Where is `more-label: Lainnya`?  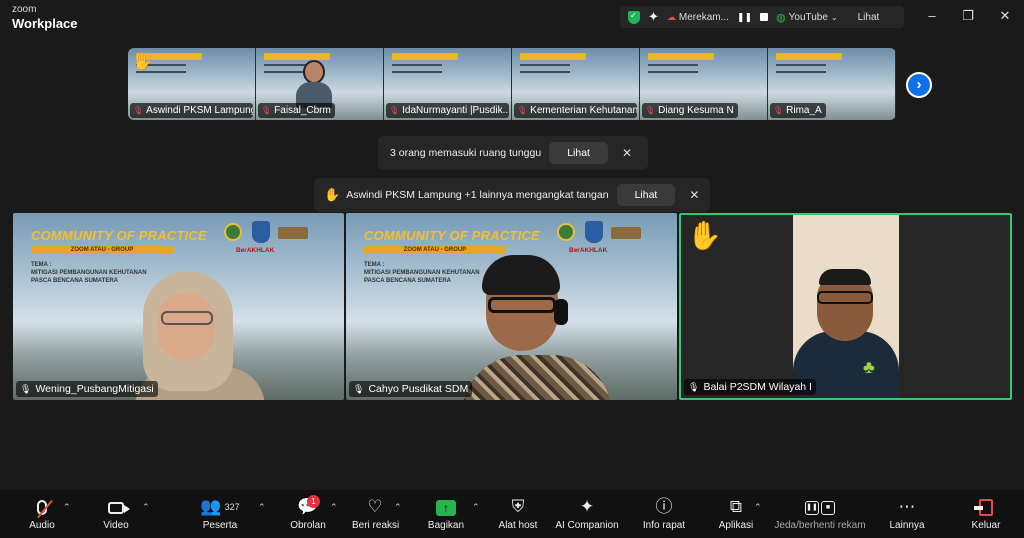
more-label: Lainnya is located at coordinates (907, 525).